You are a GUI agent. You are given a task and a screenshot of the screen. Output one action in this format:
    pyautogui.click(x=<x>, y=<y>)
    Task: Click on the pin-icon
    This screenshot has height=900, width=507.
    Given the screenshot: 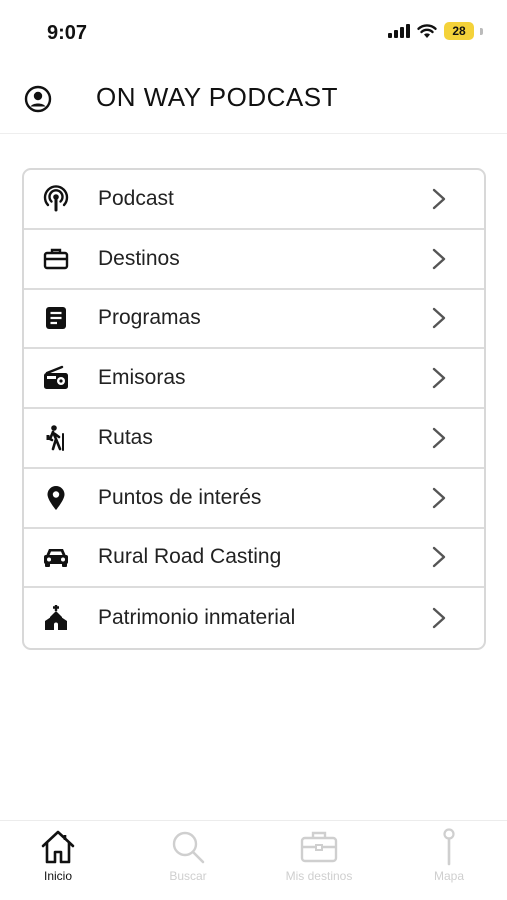 What is the action you would take?
    pyautogui.click(x=449, y=847)
    